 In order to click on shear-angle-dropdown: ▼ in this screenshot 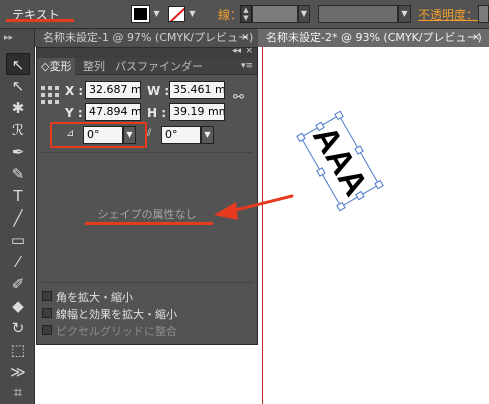, I will do `click(207, 135)`.